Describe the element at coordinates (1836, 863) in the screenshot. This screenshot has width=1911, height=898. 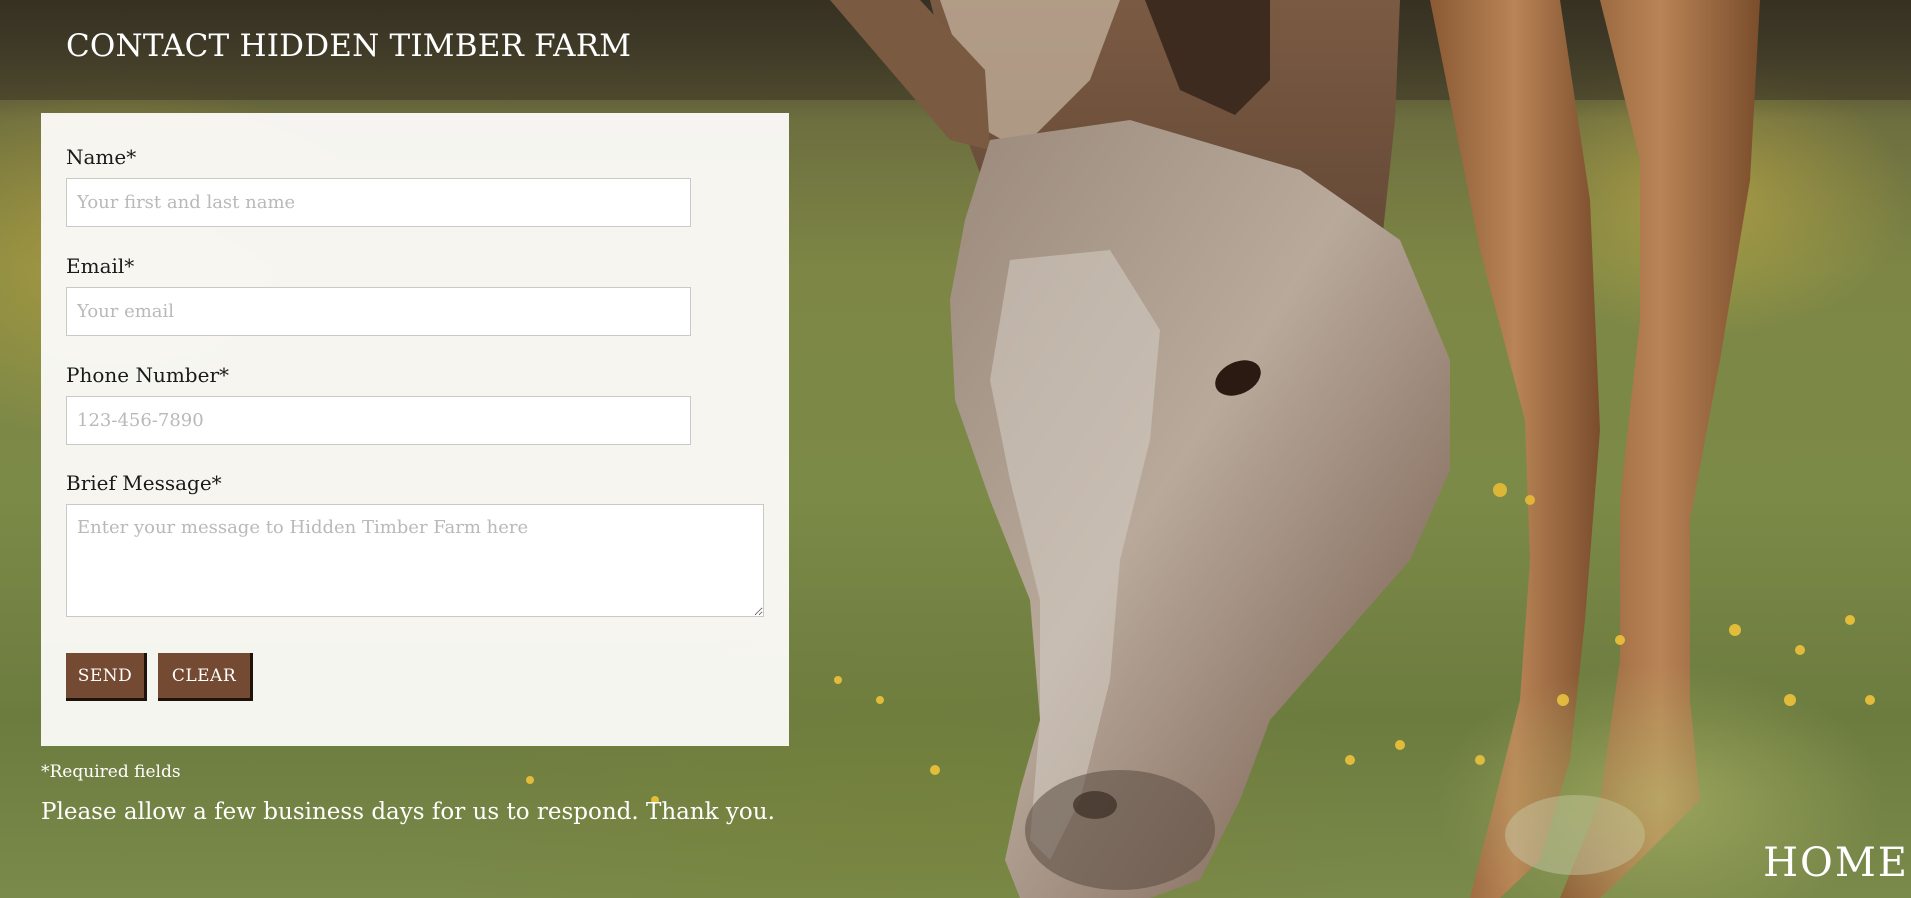
I see `home-link: HOME` at that location.